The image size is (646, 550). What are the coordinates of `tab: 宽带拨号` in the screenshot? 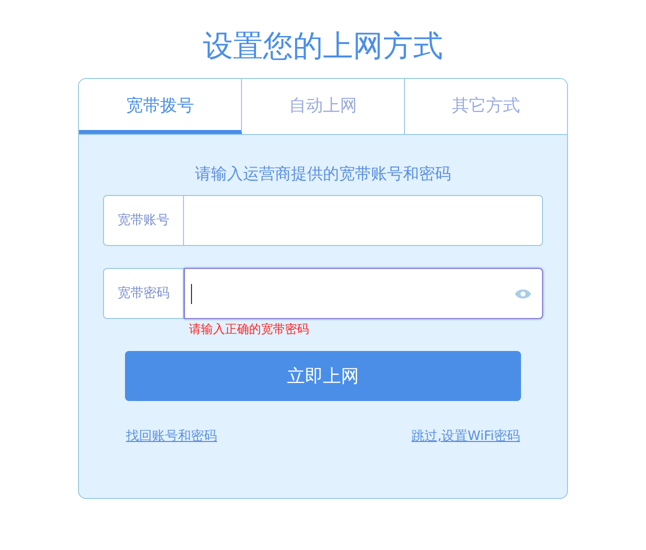 It's located at (160, 106).